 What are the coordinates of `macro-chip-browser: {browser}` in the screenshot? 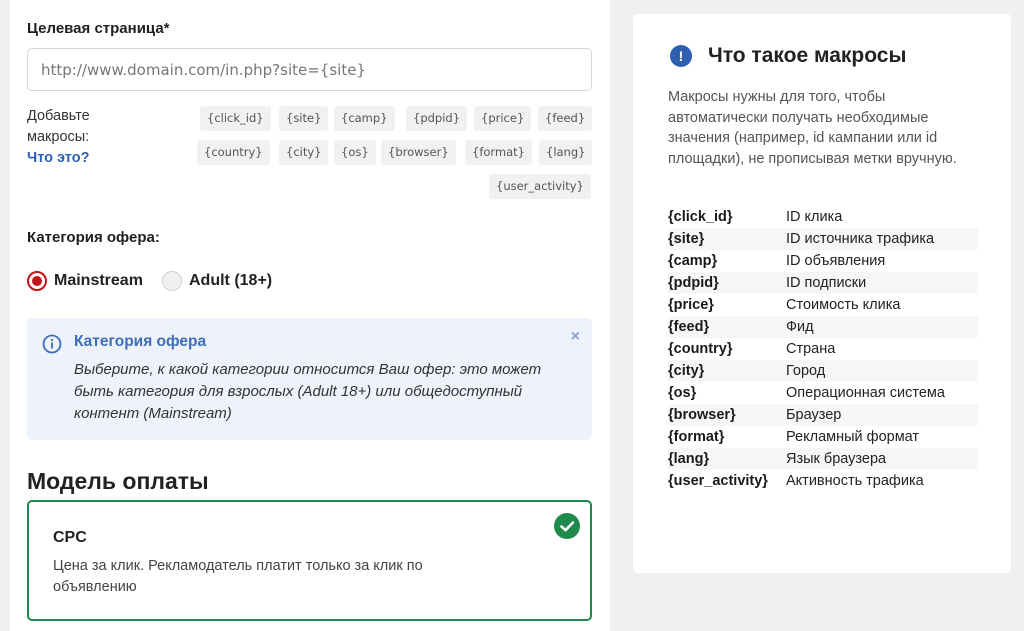 It's located at (418, 152).